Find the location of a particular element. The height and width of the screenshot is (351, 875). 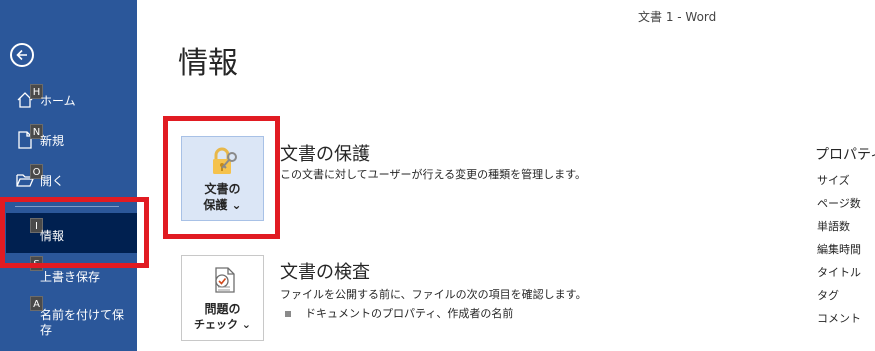

nav-label-save-as: 名前を付けて保 存 is located at coordinates (82, 322).